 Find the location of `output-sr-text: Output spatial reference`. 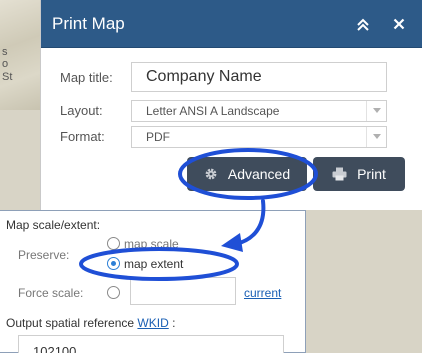

output-sr-text: Output spatial reference is located at coordinates (70, 323).